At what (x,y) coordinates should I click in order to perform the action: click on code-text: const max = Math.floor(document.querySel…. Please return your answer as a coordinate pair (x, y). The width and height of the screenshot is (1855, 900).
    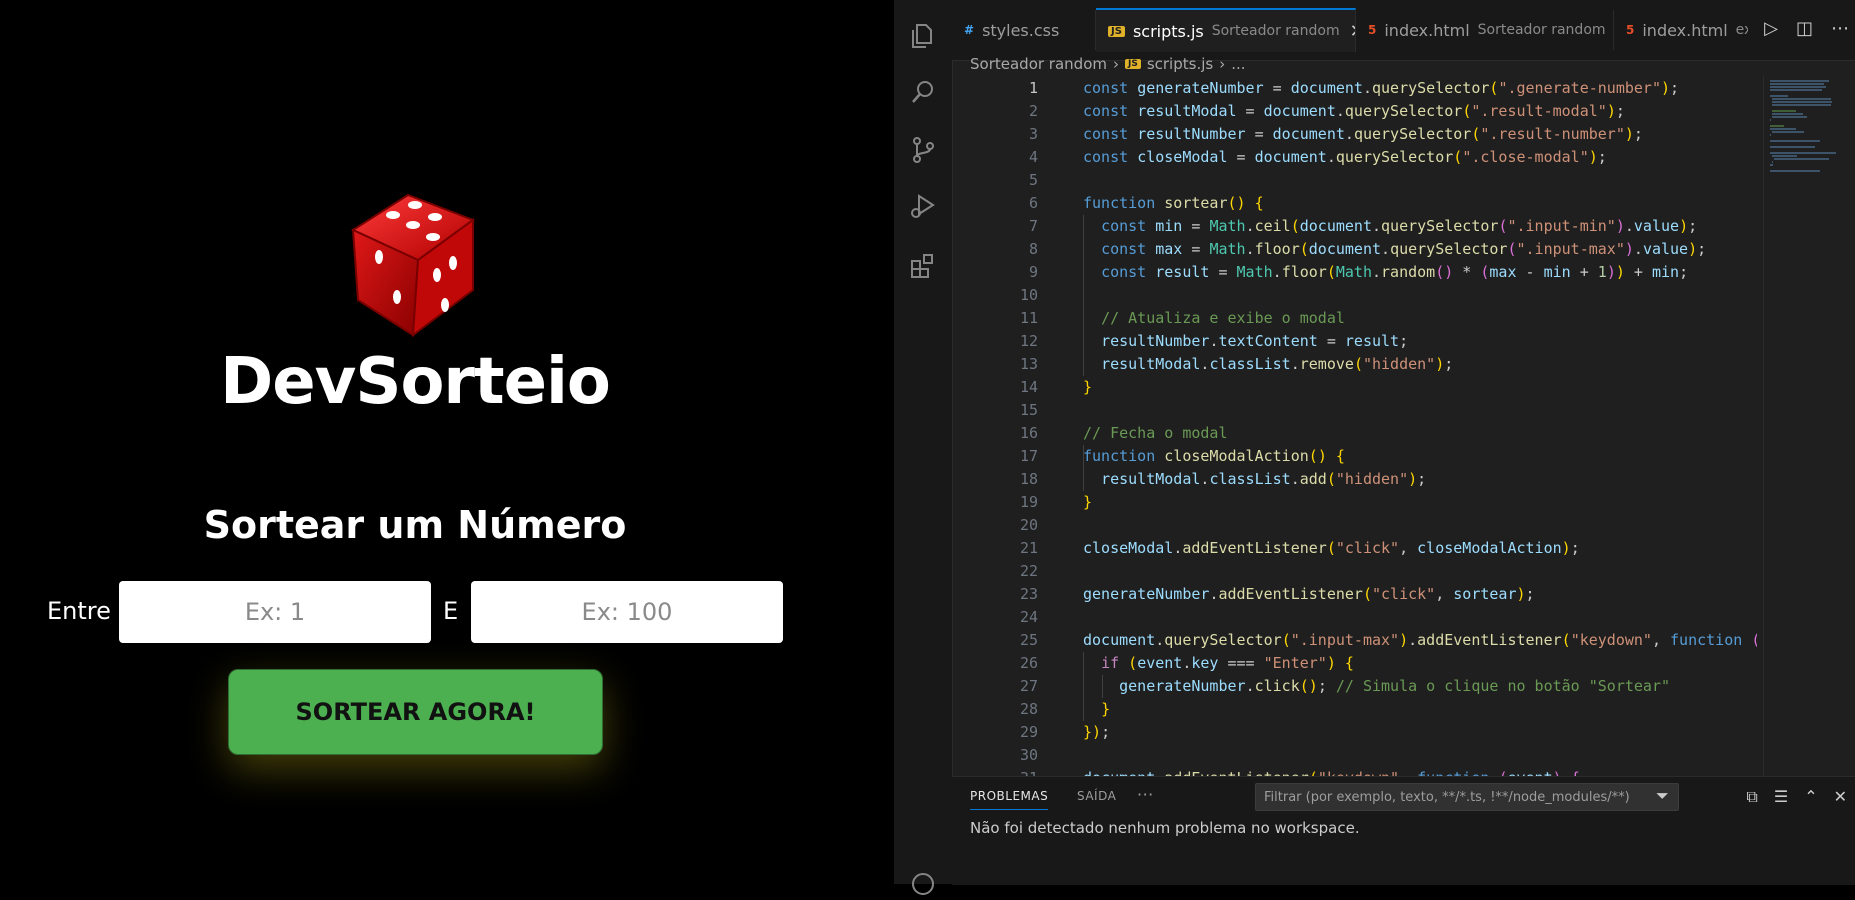
    Looking at the image, I should click on (1404, 249).